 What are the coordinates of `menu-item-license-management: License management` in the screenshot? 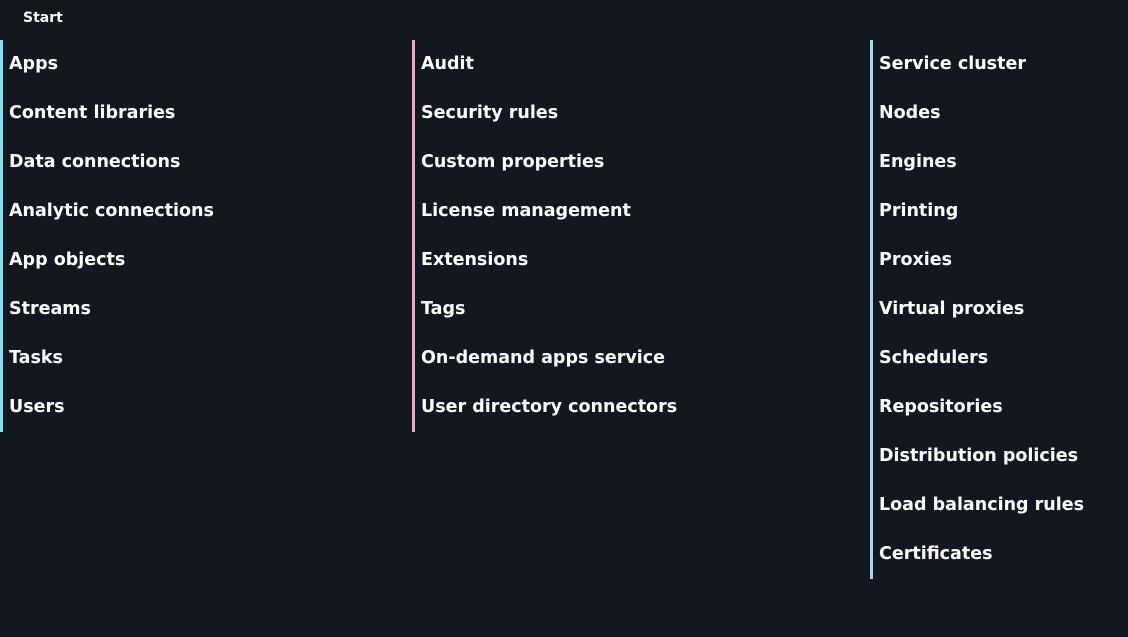 It's located at (641, 211).